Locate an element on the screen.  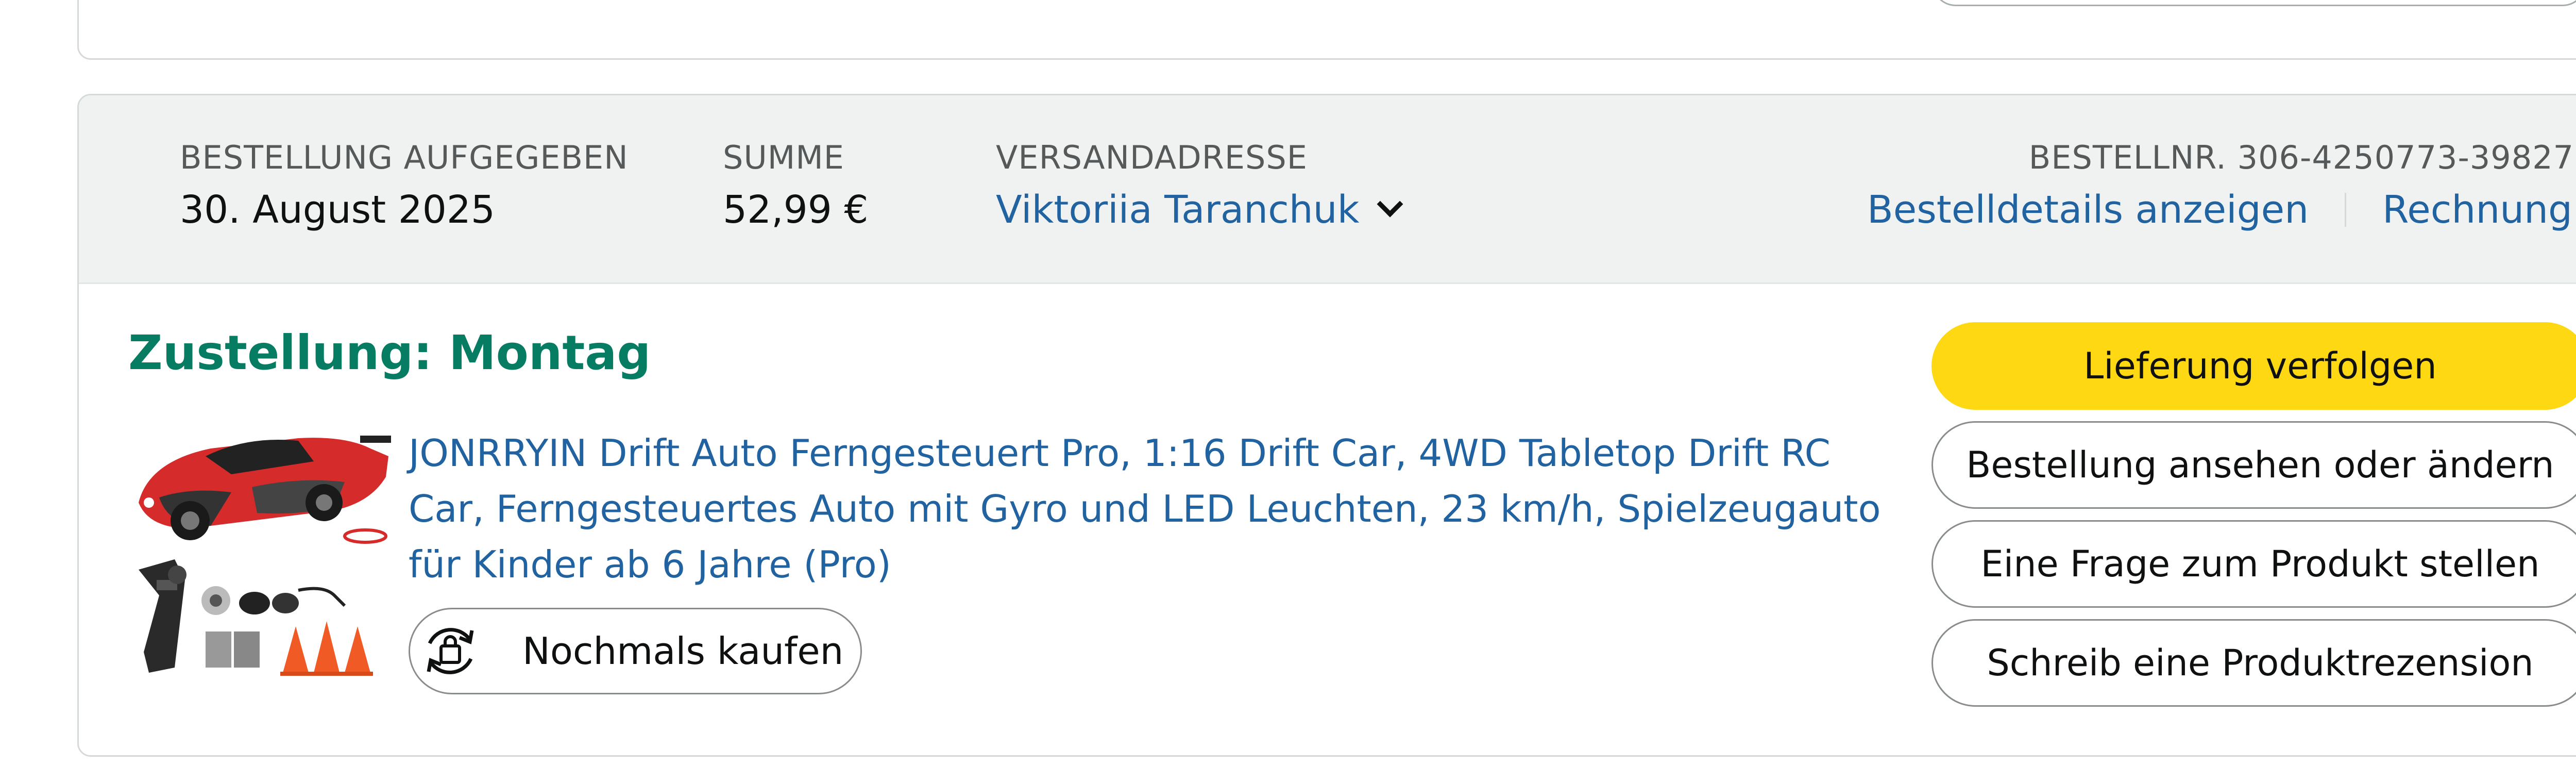
product-image is located at coordinates (262, 556).